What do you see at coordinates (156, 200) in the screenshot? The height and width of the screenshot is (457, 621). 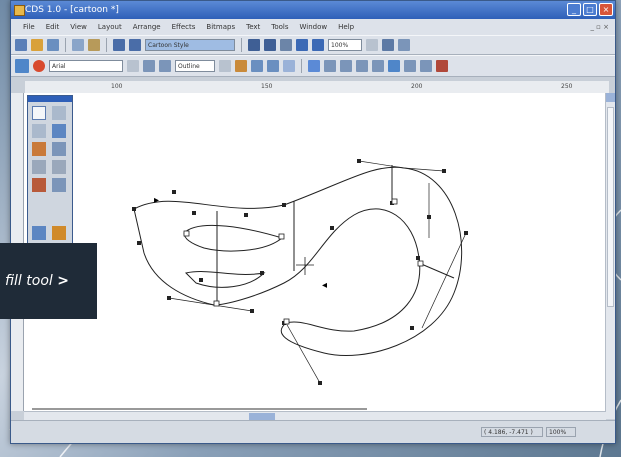 I see `pointer-icon: ▸` at bounding box center [156, 200].